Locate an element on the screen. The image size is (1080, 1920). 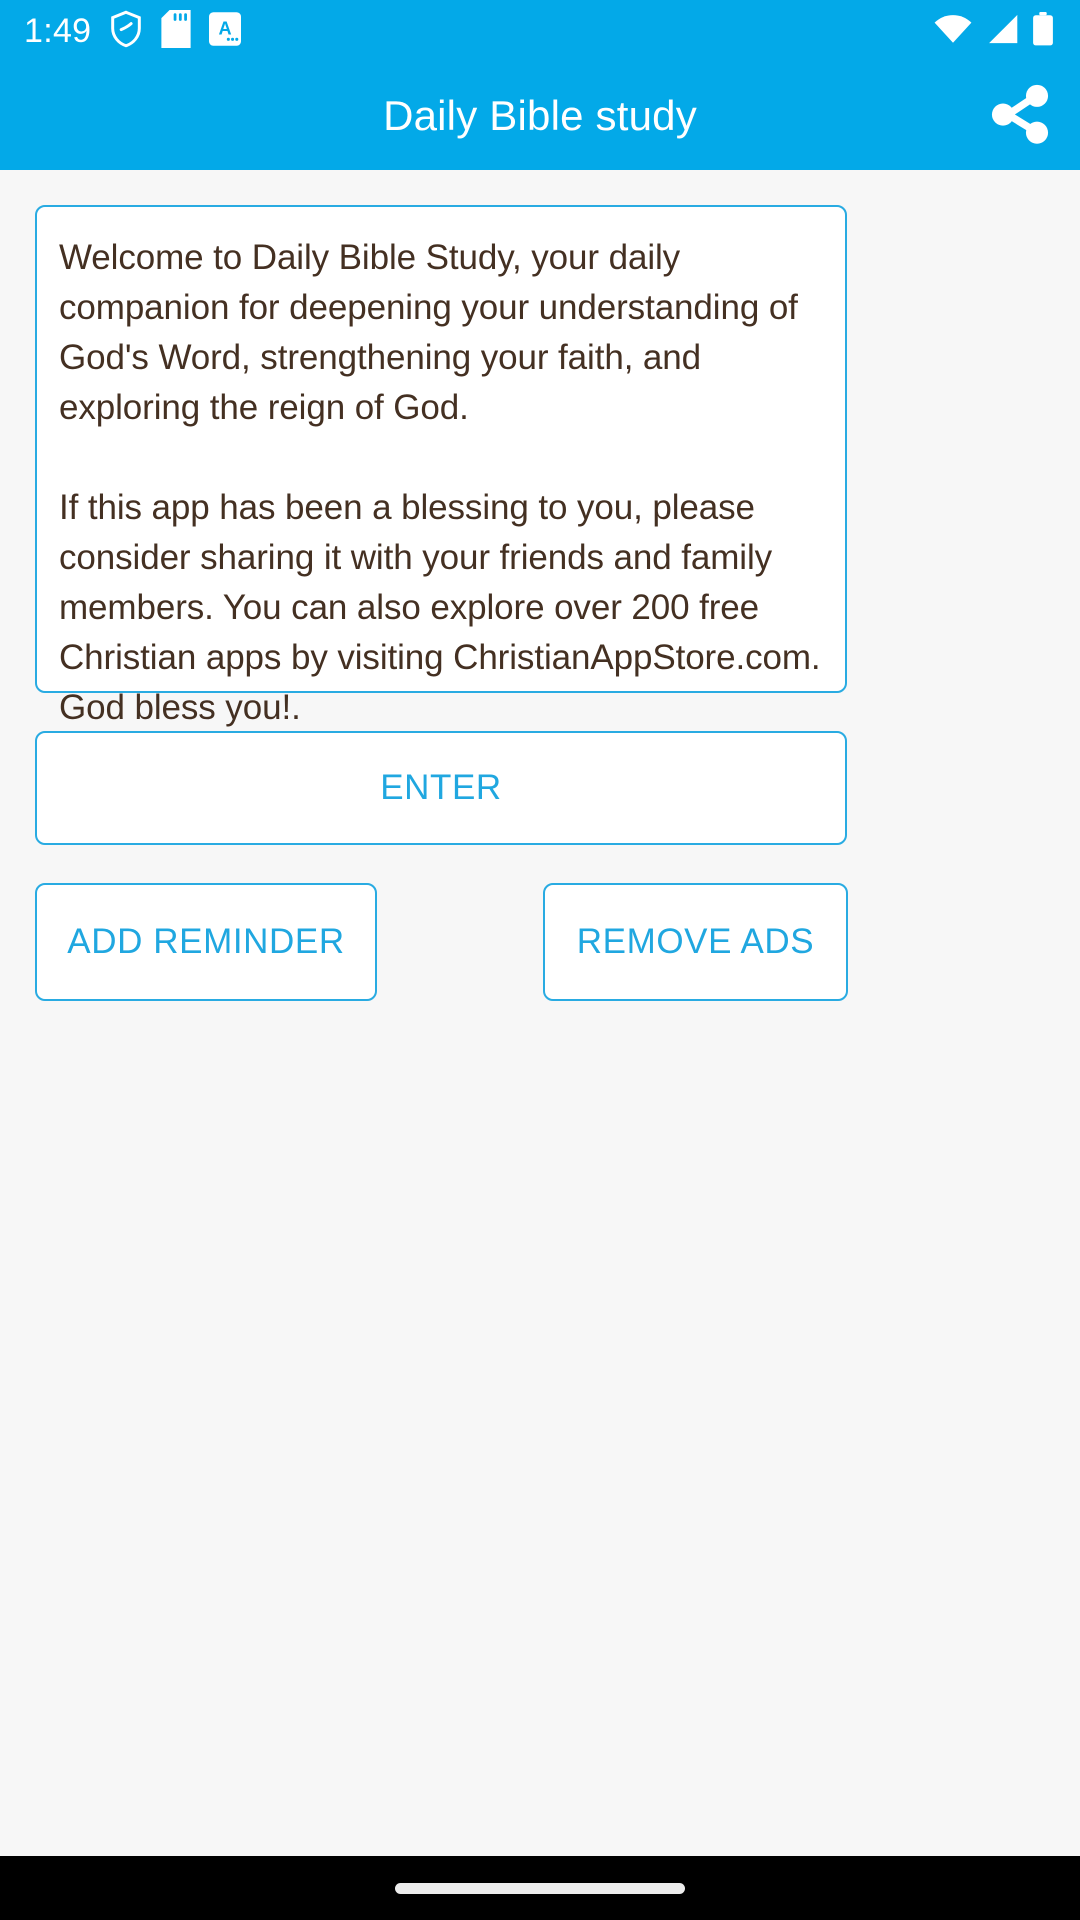
home-gesture-pill is located at coordinates (540, 1888).